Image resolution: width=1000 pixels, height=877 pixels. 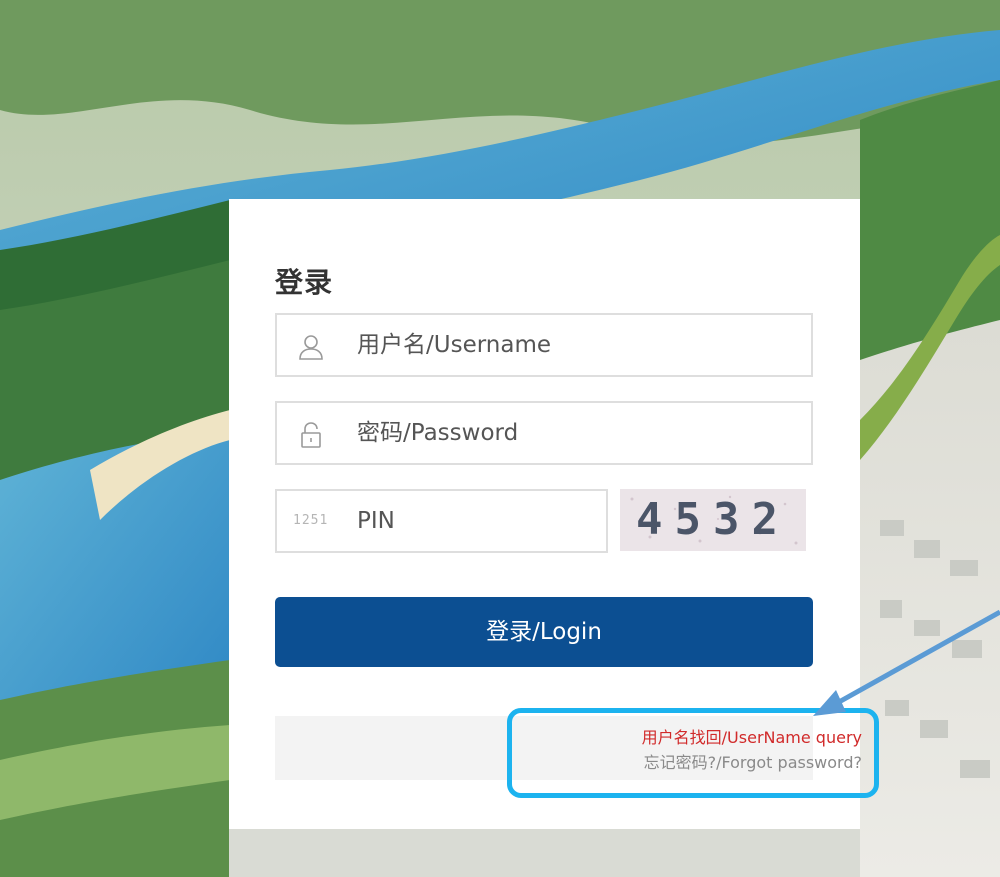 What do you see at coordinates (304, 282) in the screenshot?
I see `login-title: 登录` at bounding box center [304, 282].